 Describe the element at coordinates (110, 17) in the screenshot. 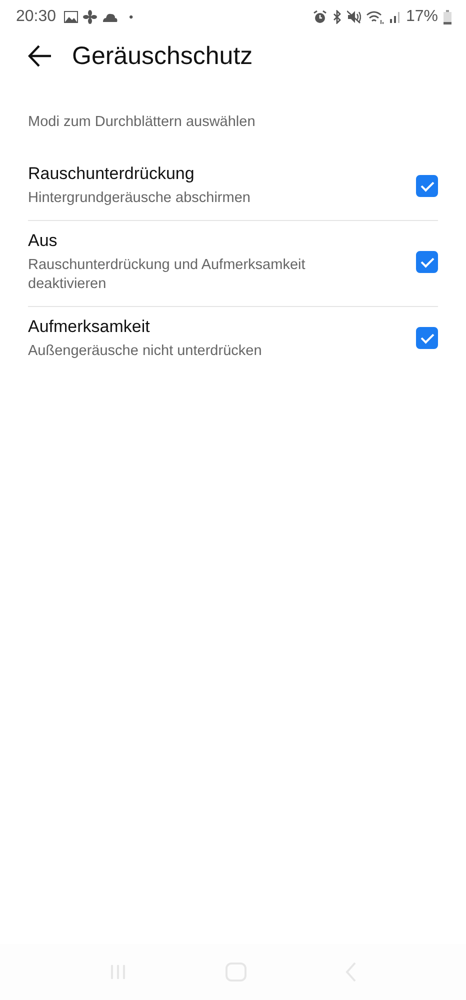

I see `cloud-icon` at that location.